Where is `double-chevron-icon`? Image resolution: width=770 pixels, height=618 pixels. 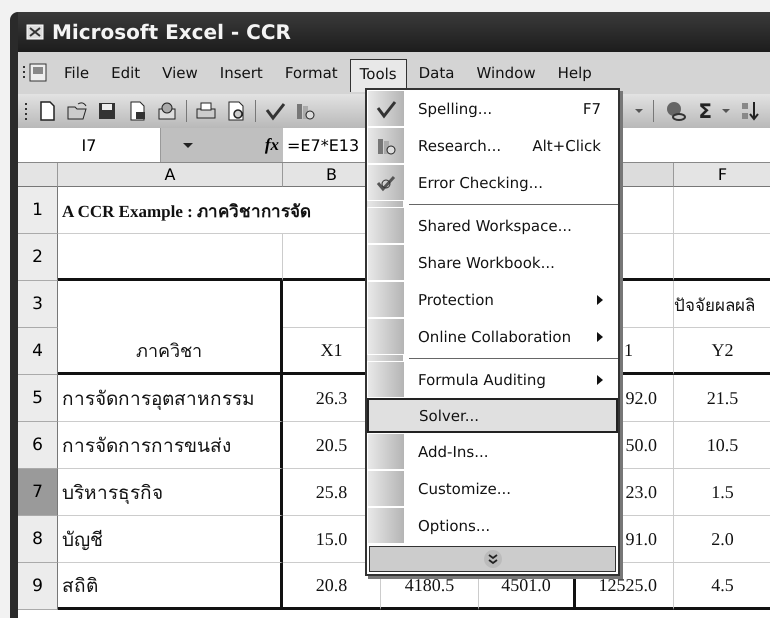 double-chevron-icon is located at coordinates (492, 559).